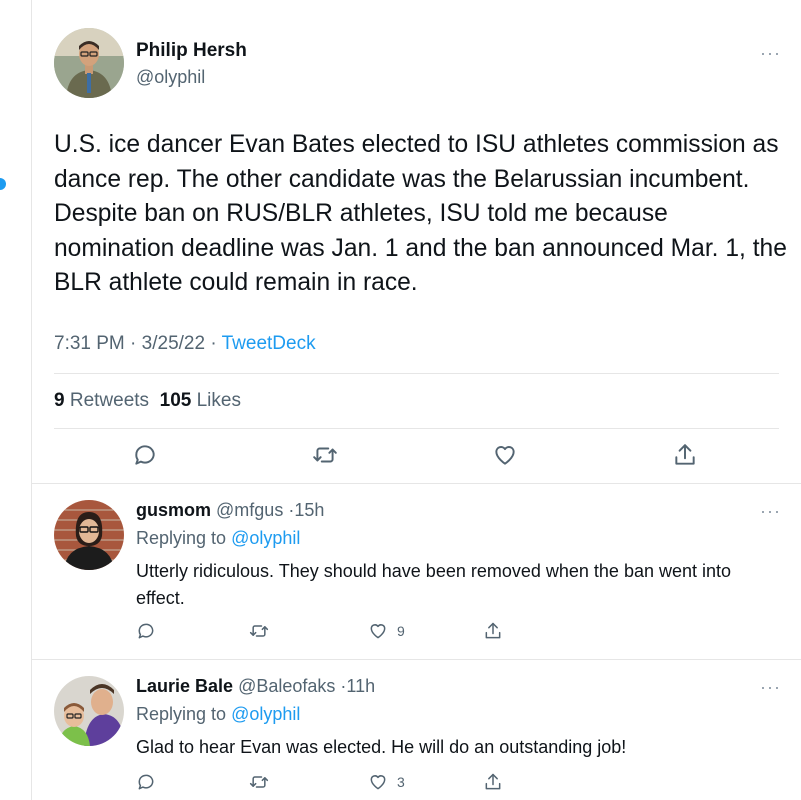 The width and height of the screenshot is (801, 800). What do you see at coordinates (269, 343) in the screenshot?
I see `tweet-source-link: TweetDeck` at bounding box center [269, 343].